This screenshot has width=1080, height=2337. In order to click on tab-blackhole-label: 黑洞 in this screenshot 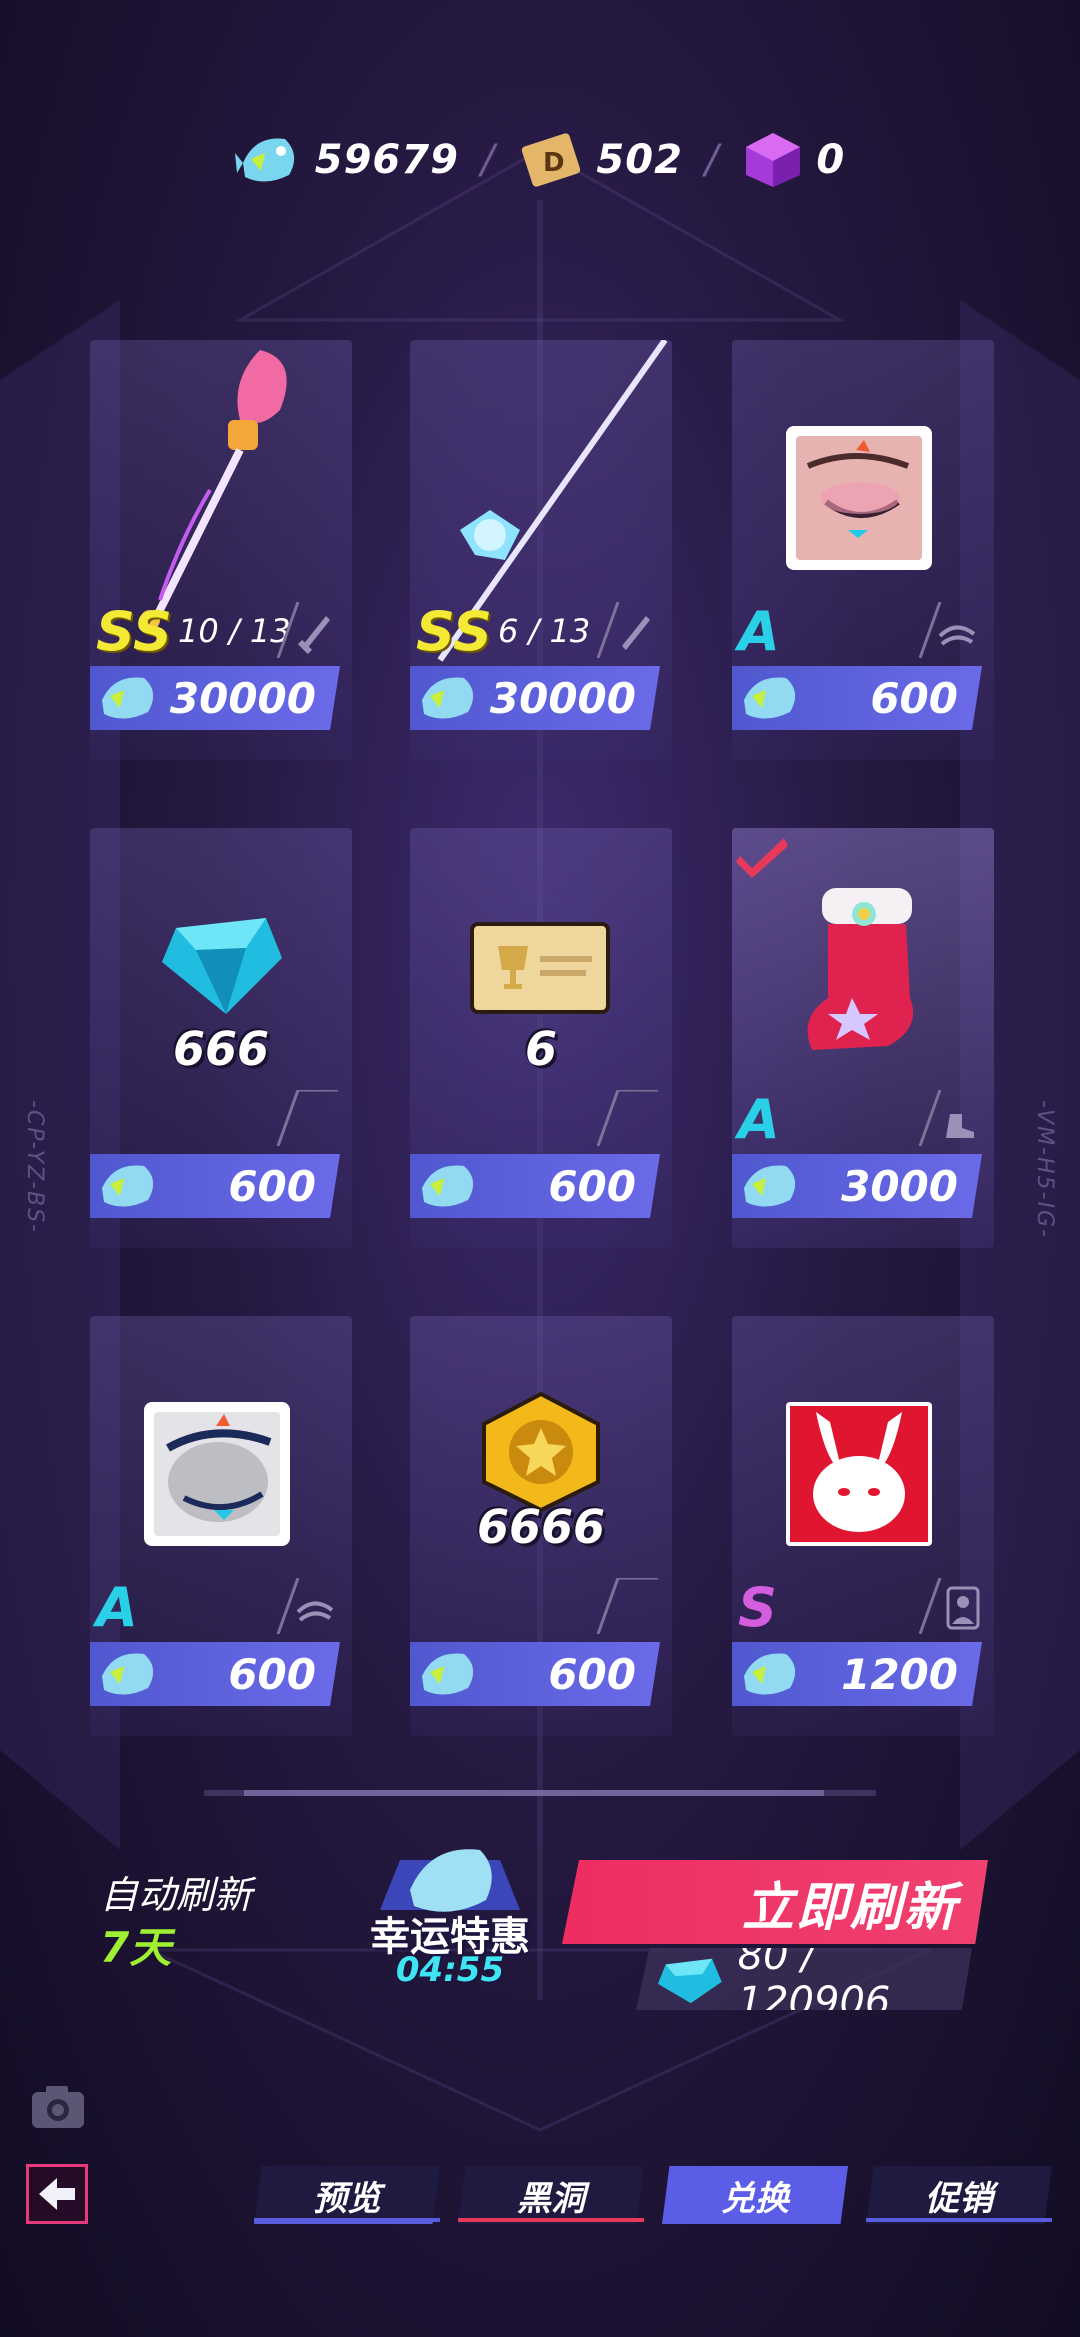, I will do `click(551, 2198)`.